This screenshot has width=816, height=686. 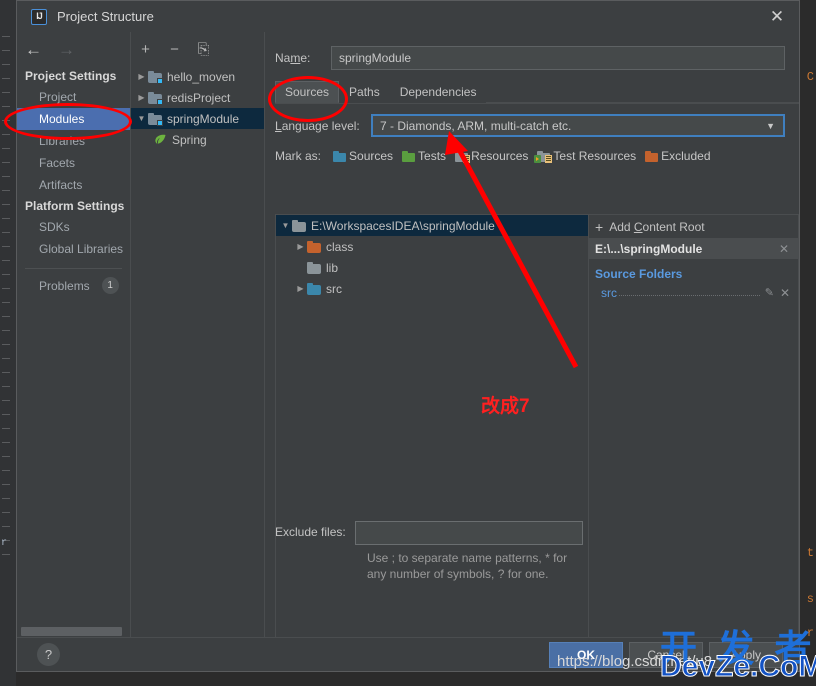 I want to click on test-resources-folder-icon, so click(x=543, y=156).